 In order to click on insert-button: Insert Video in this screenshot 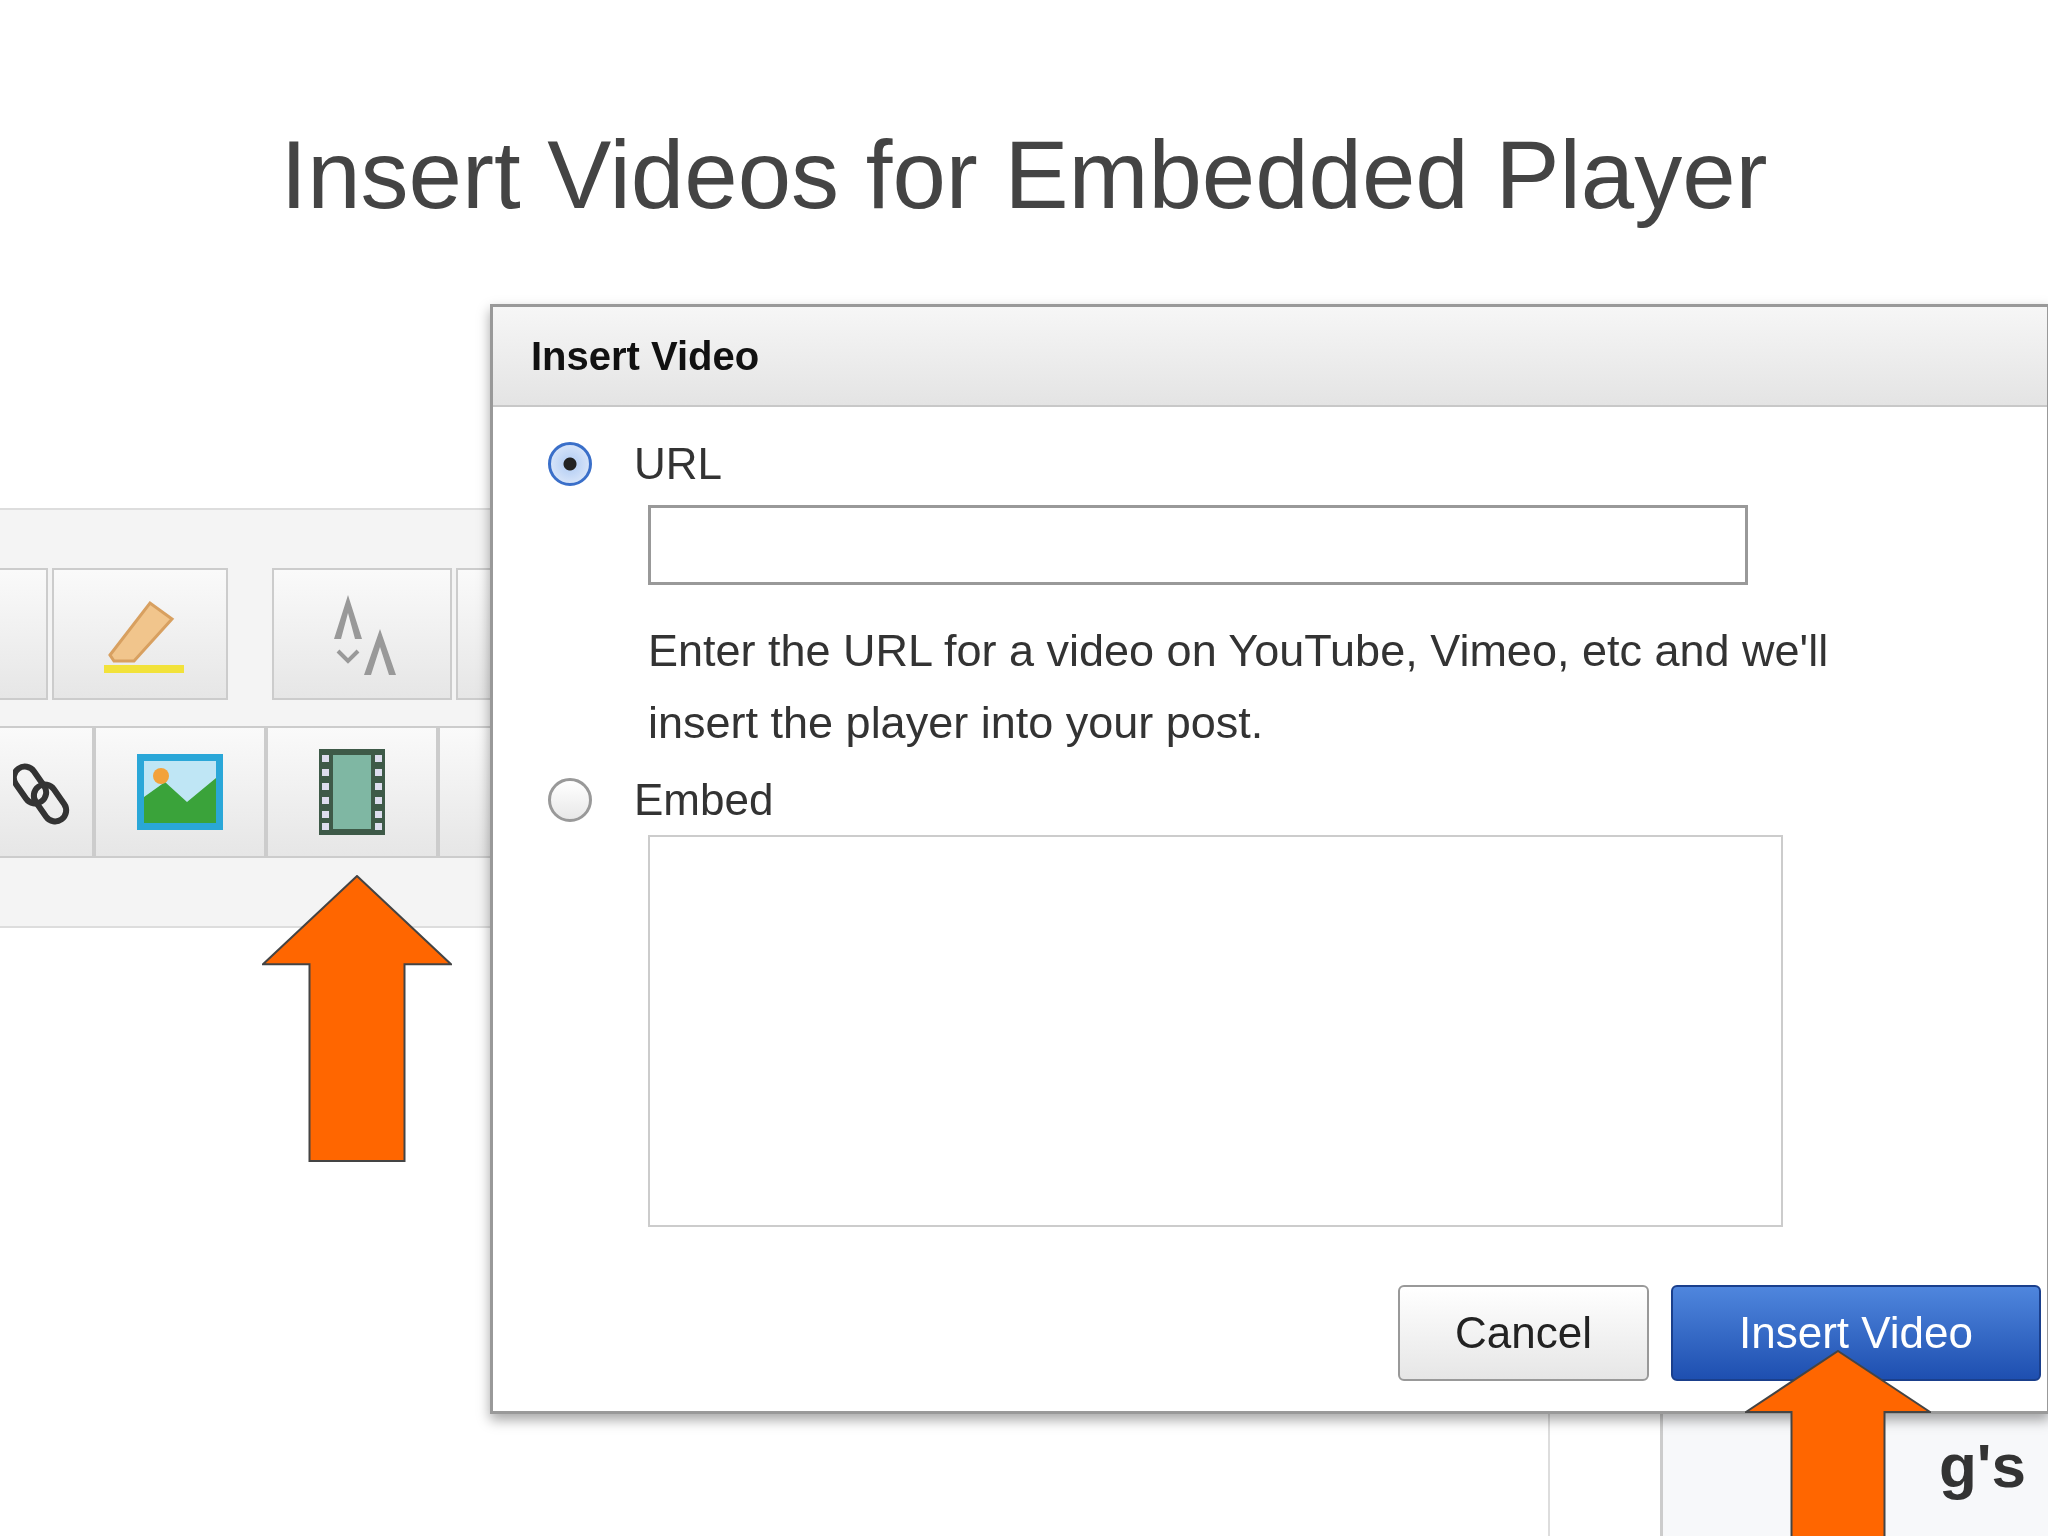, I will do `click(1856, 1333)`.